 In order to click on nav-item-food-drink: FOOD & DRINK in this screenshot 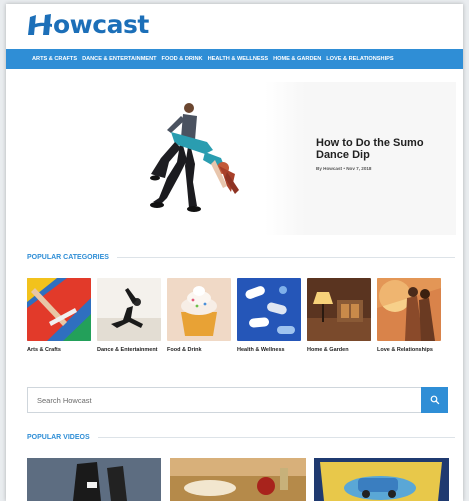, I will do `click(182, 59)`.